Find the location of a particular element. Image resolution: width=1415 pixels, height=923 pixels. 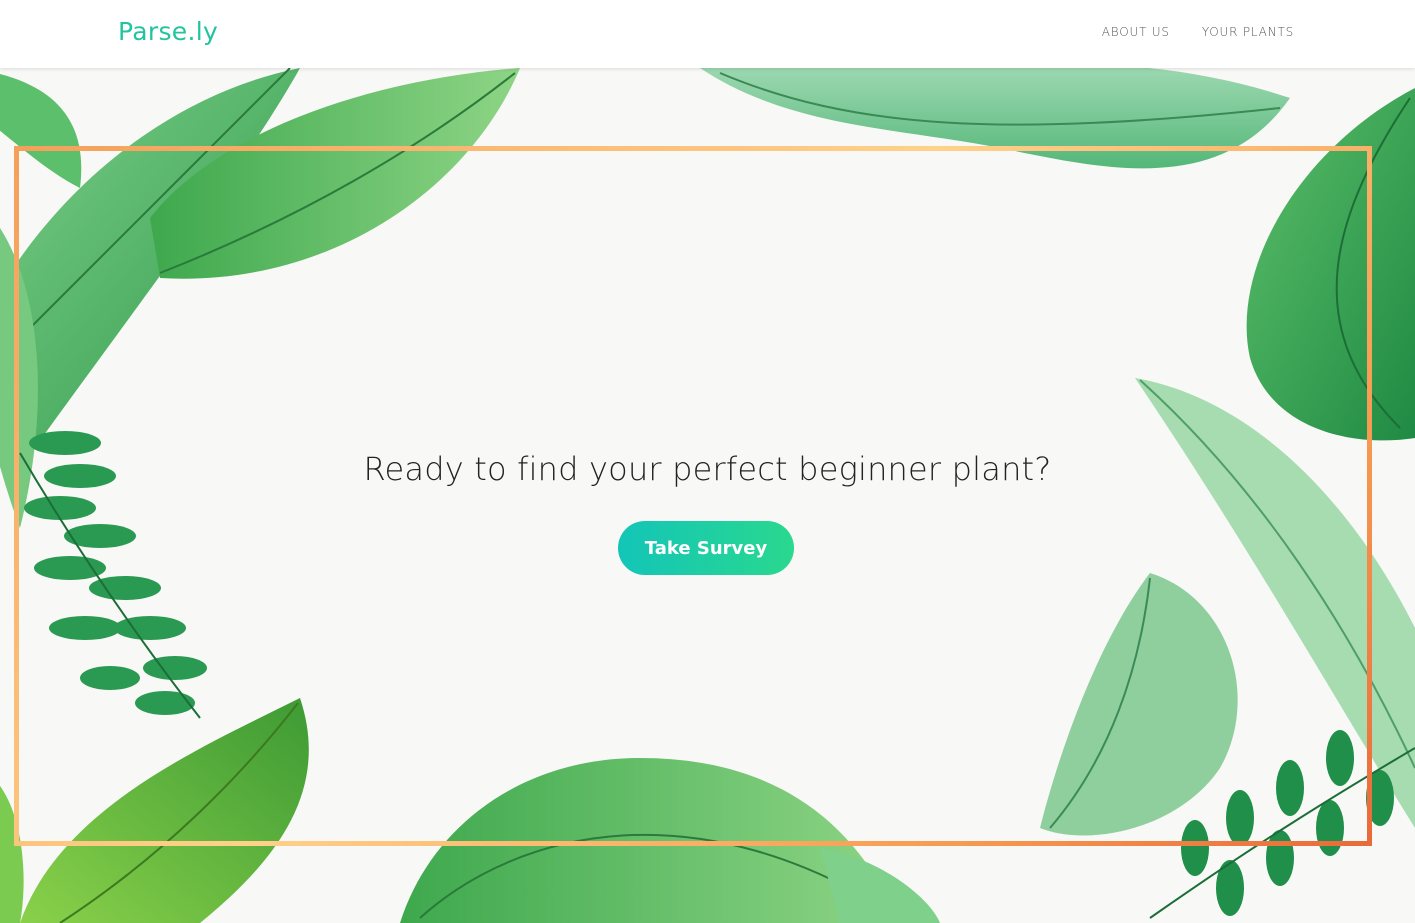

nav-link-about-us: ABOUT US is located at coordinates (1136, 32).